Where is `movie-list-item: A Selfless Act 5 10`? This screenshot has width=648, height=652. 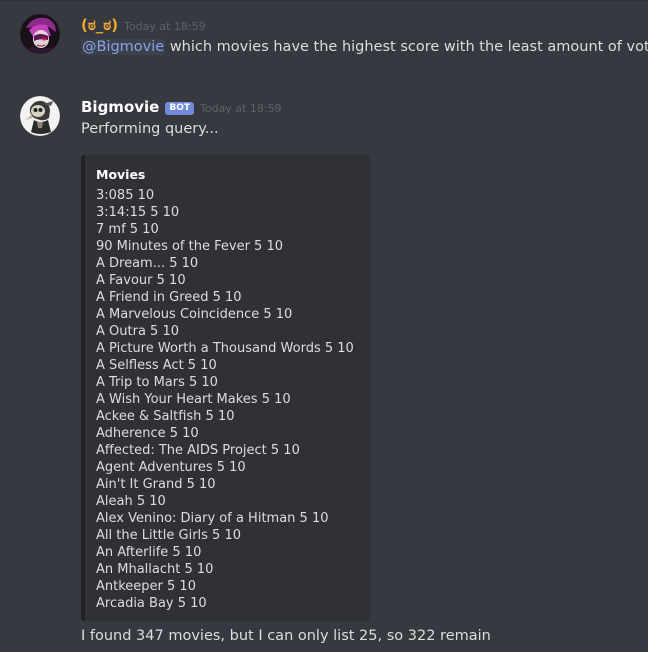 movie-list-item: A Selfless Act 5 10 is located at coordinates (156, 365).